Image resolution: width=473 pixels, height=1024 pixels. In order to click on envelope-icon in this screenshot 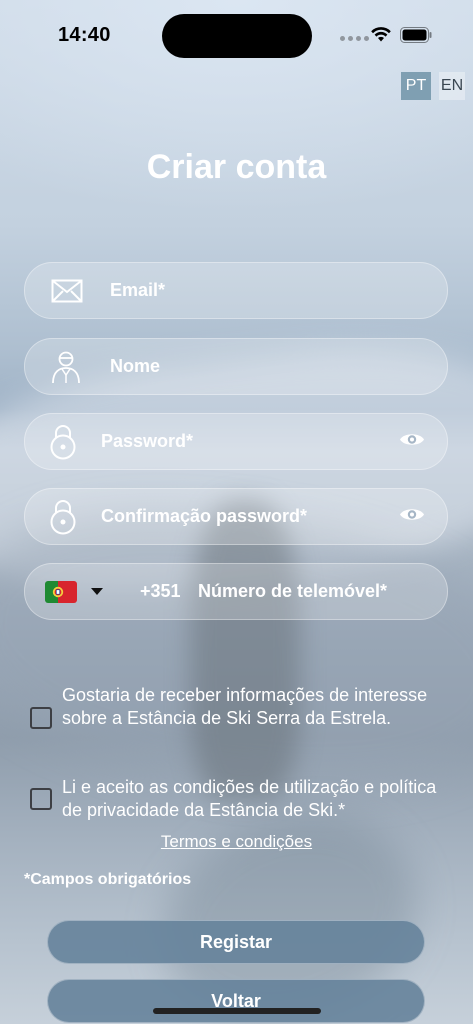, I will do `click(67, 291)`.